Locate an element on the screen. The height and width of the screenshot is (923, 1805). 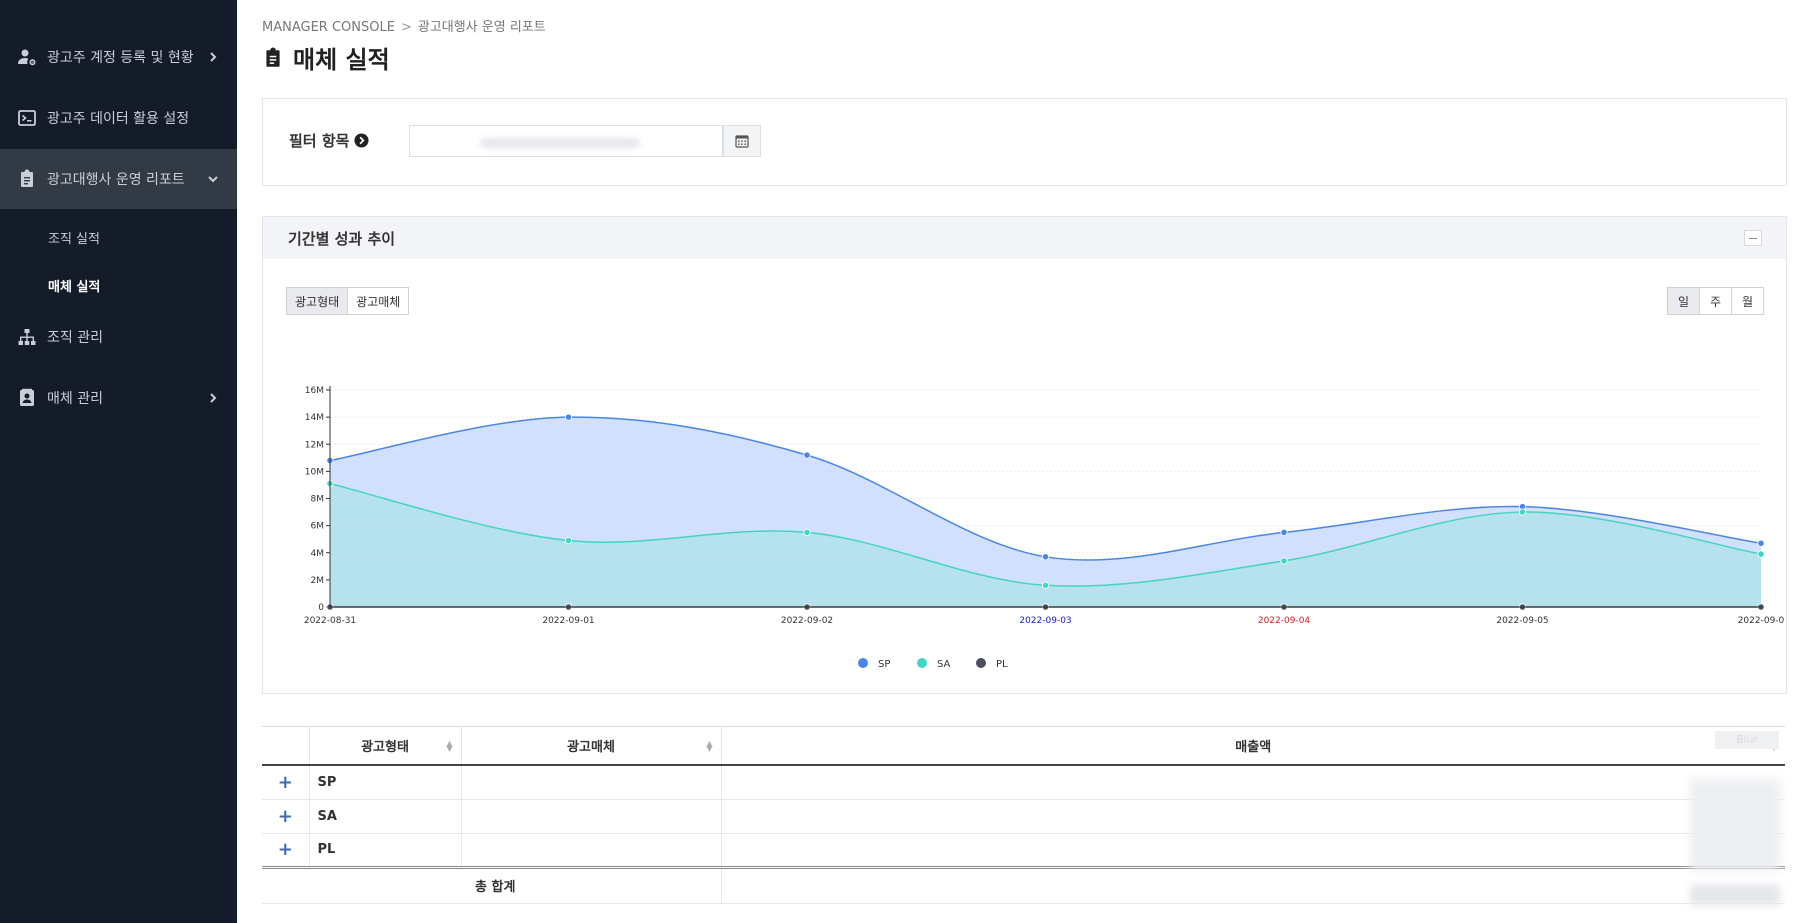
revenue-blurred is located at coordinates (1735, 825).